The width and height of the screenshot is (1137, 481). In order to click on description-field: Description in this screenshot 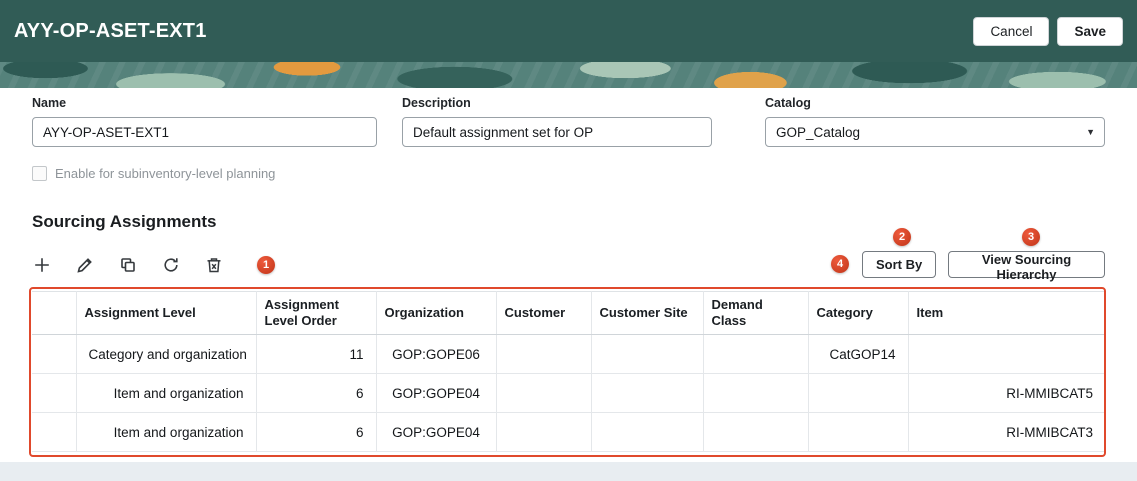, I will do `click(557, 121)`.